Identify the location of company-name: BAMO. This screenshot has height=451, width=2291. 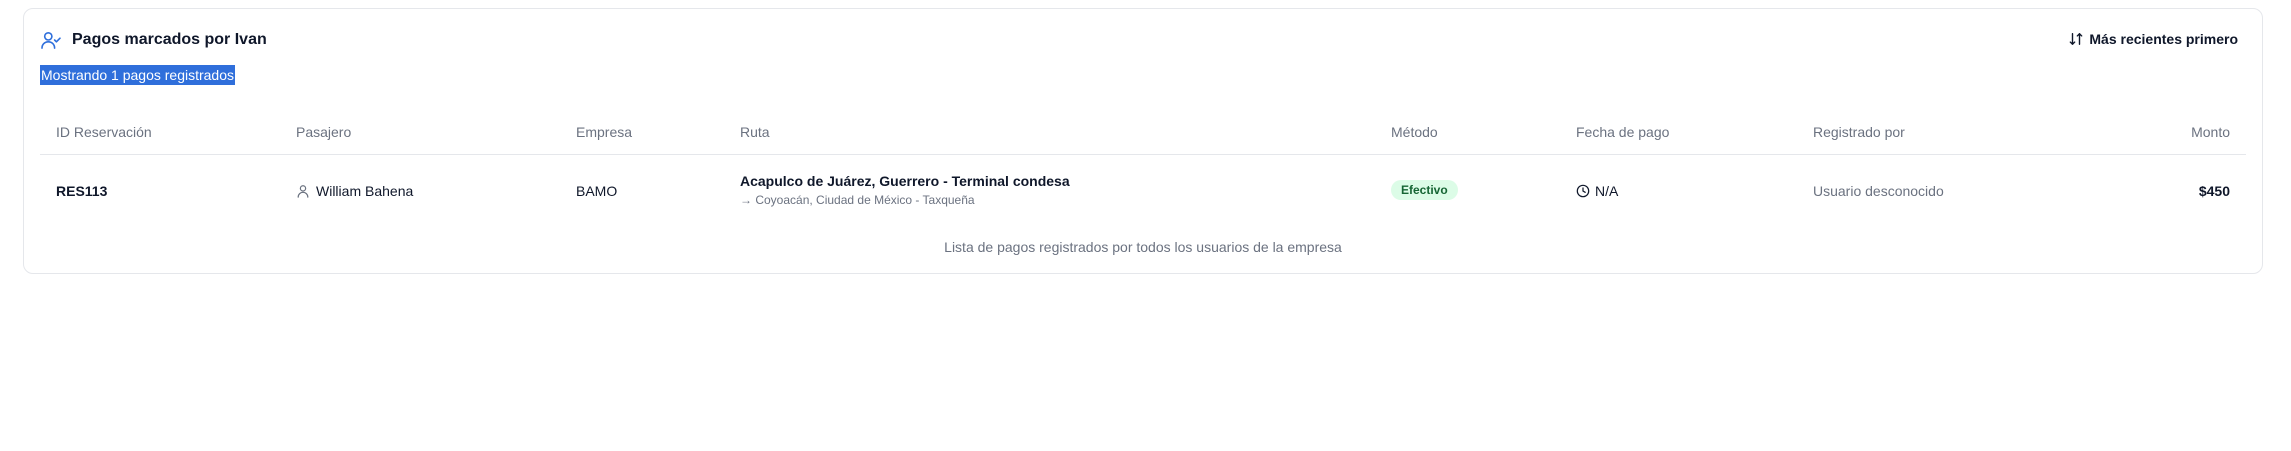
(597, 191).